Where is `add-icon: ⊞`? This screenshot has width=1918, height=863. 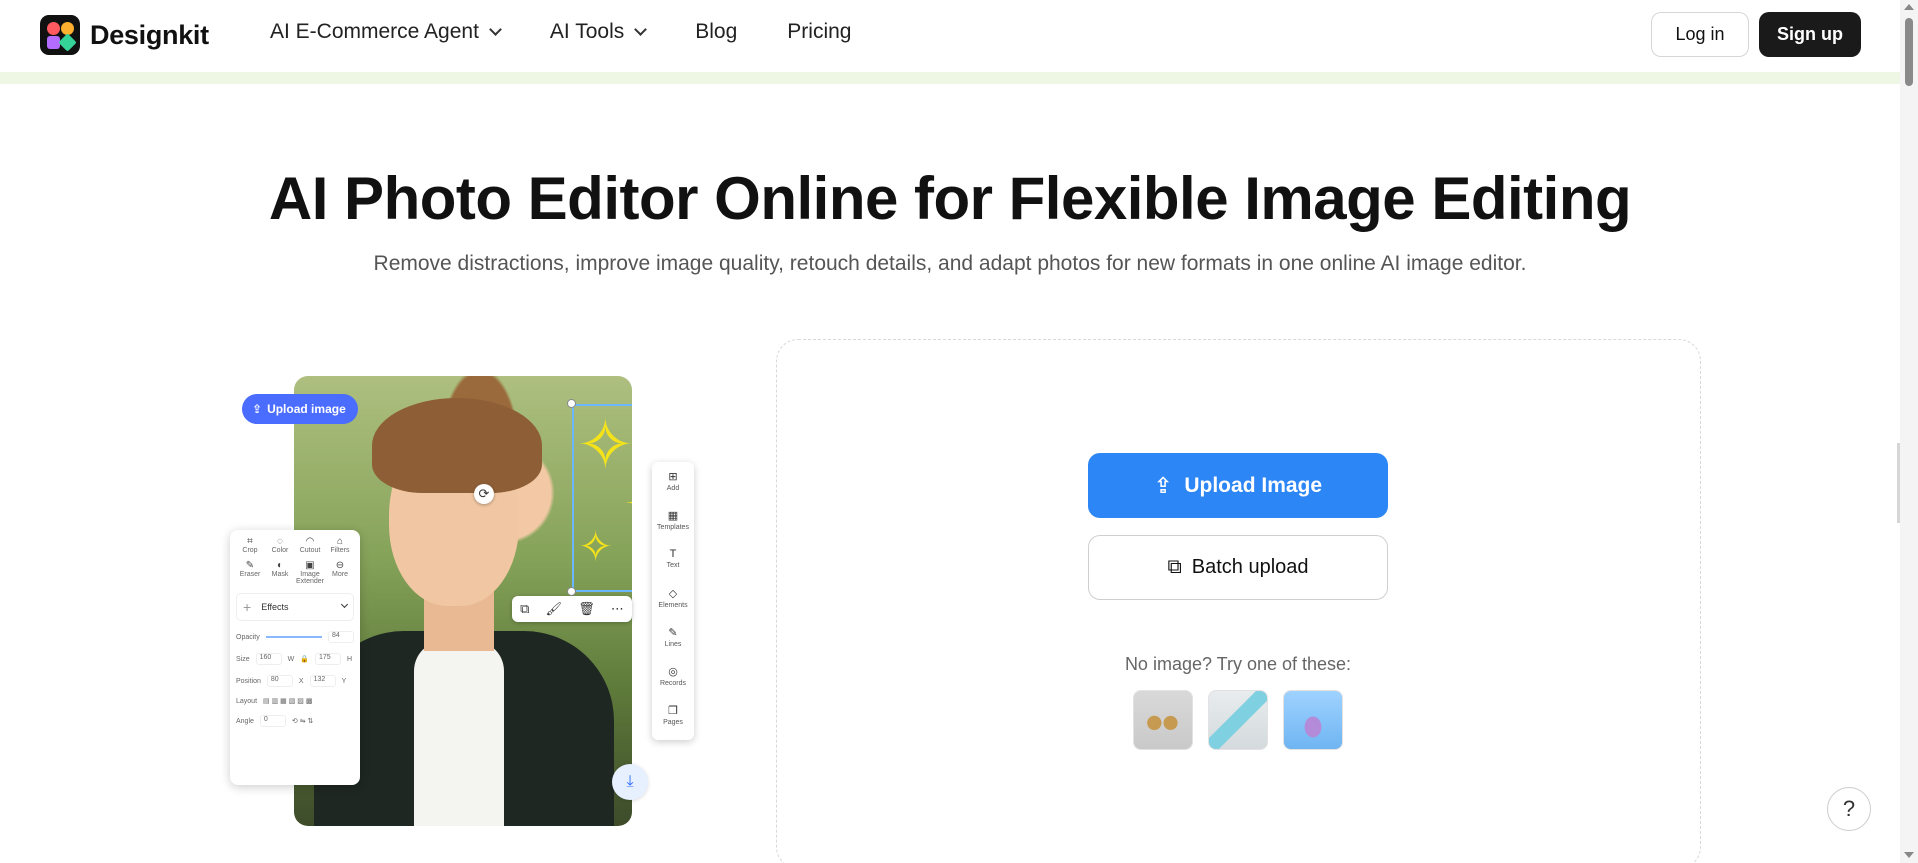
add-icon: ⊞ is located at coordinates (673, 477).